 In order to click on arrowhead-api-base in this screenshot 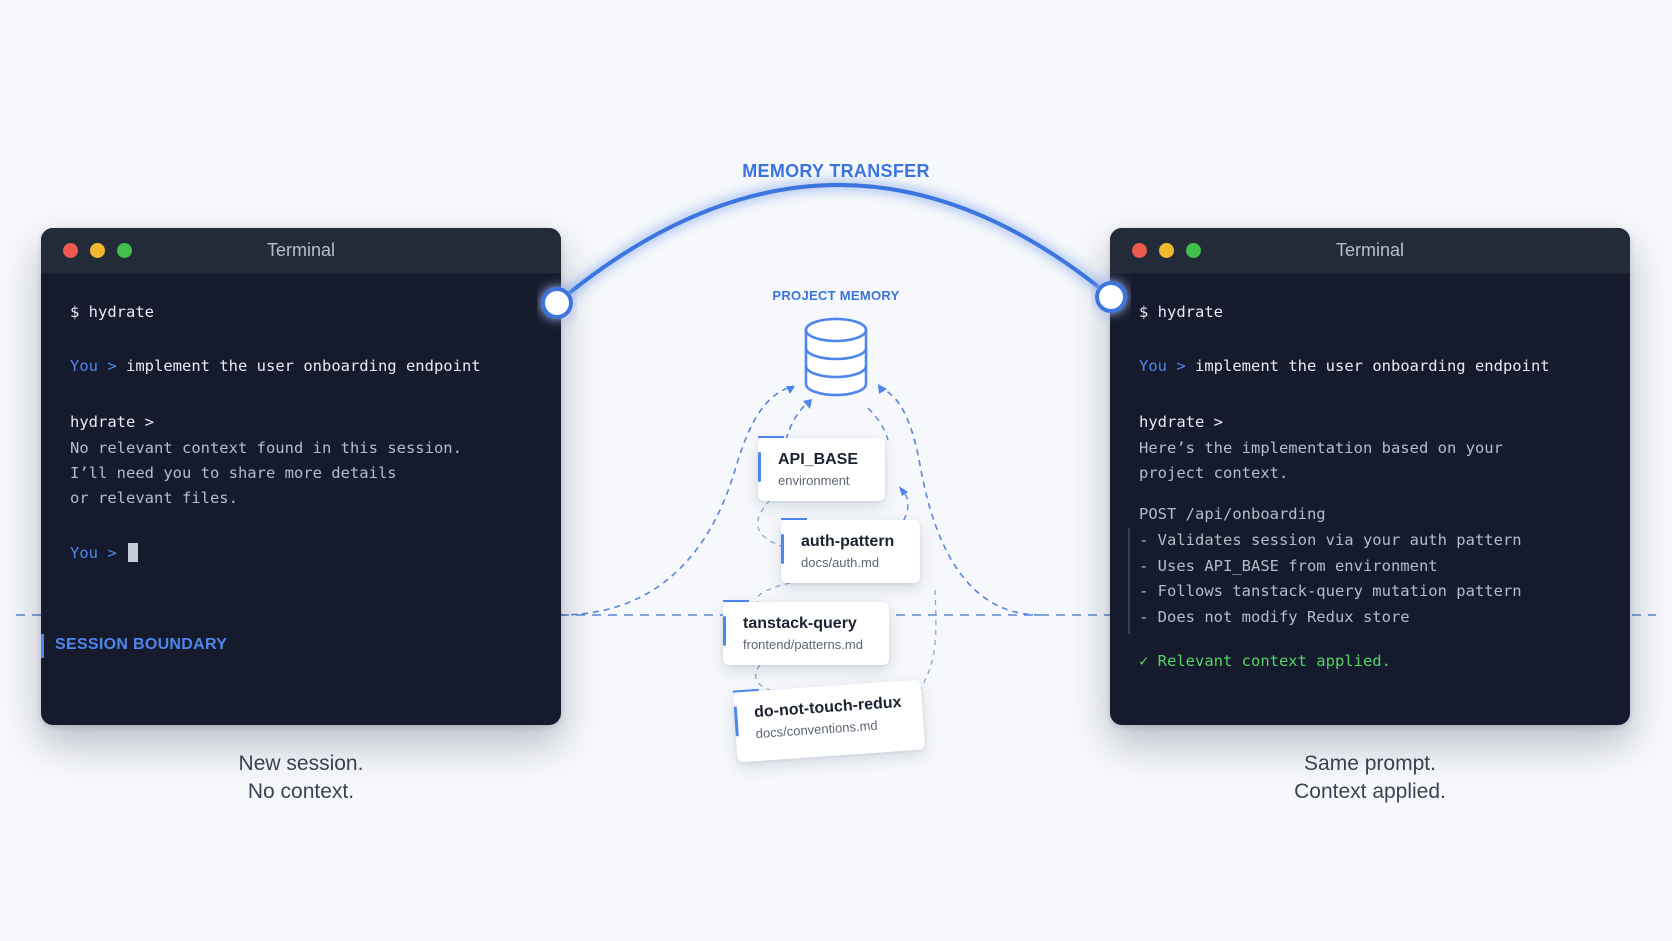, I will do `click(807, 404)`.